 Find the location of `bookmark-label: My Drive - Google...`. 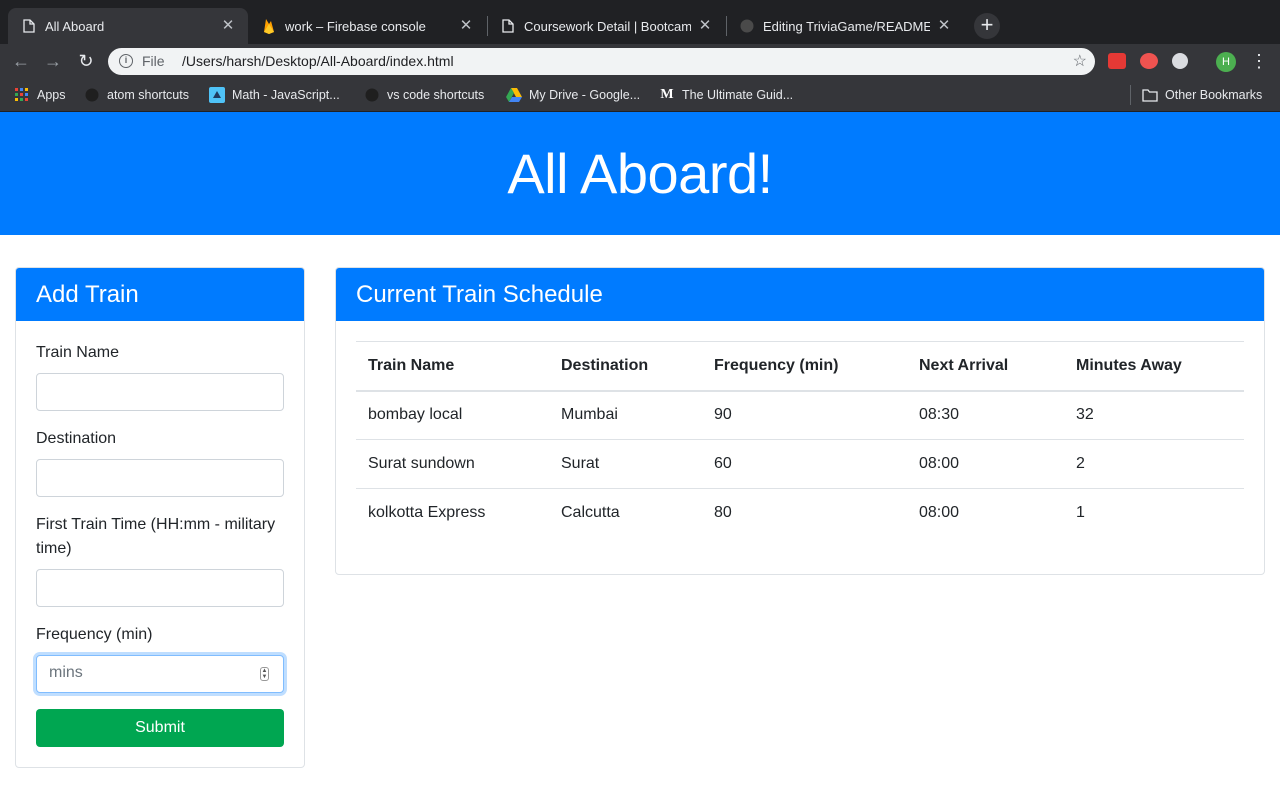

bookmark-label: My Drive - Google... is located at coordinates (585, 95).